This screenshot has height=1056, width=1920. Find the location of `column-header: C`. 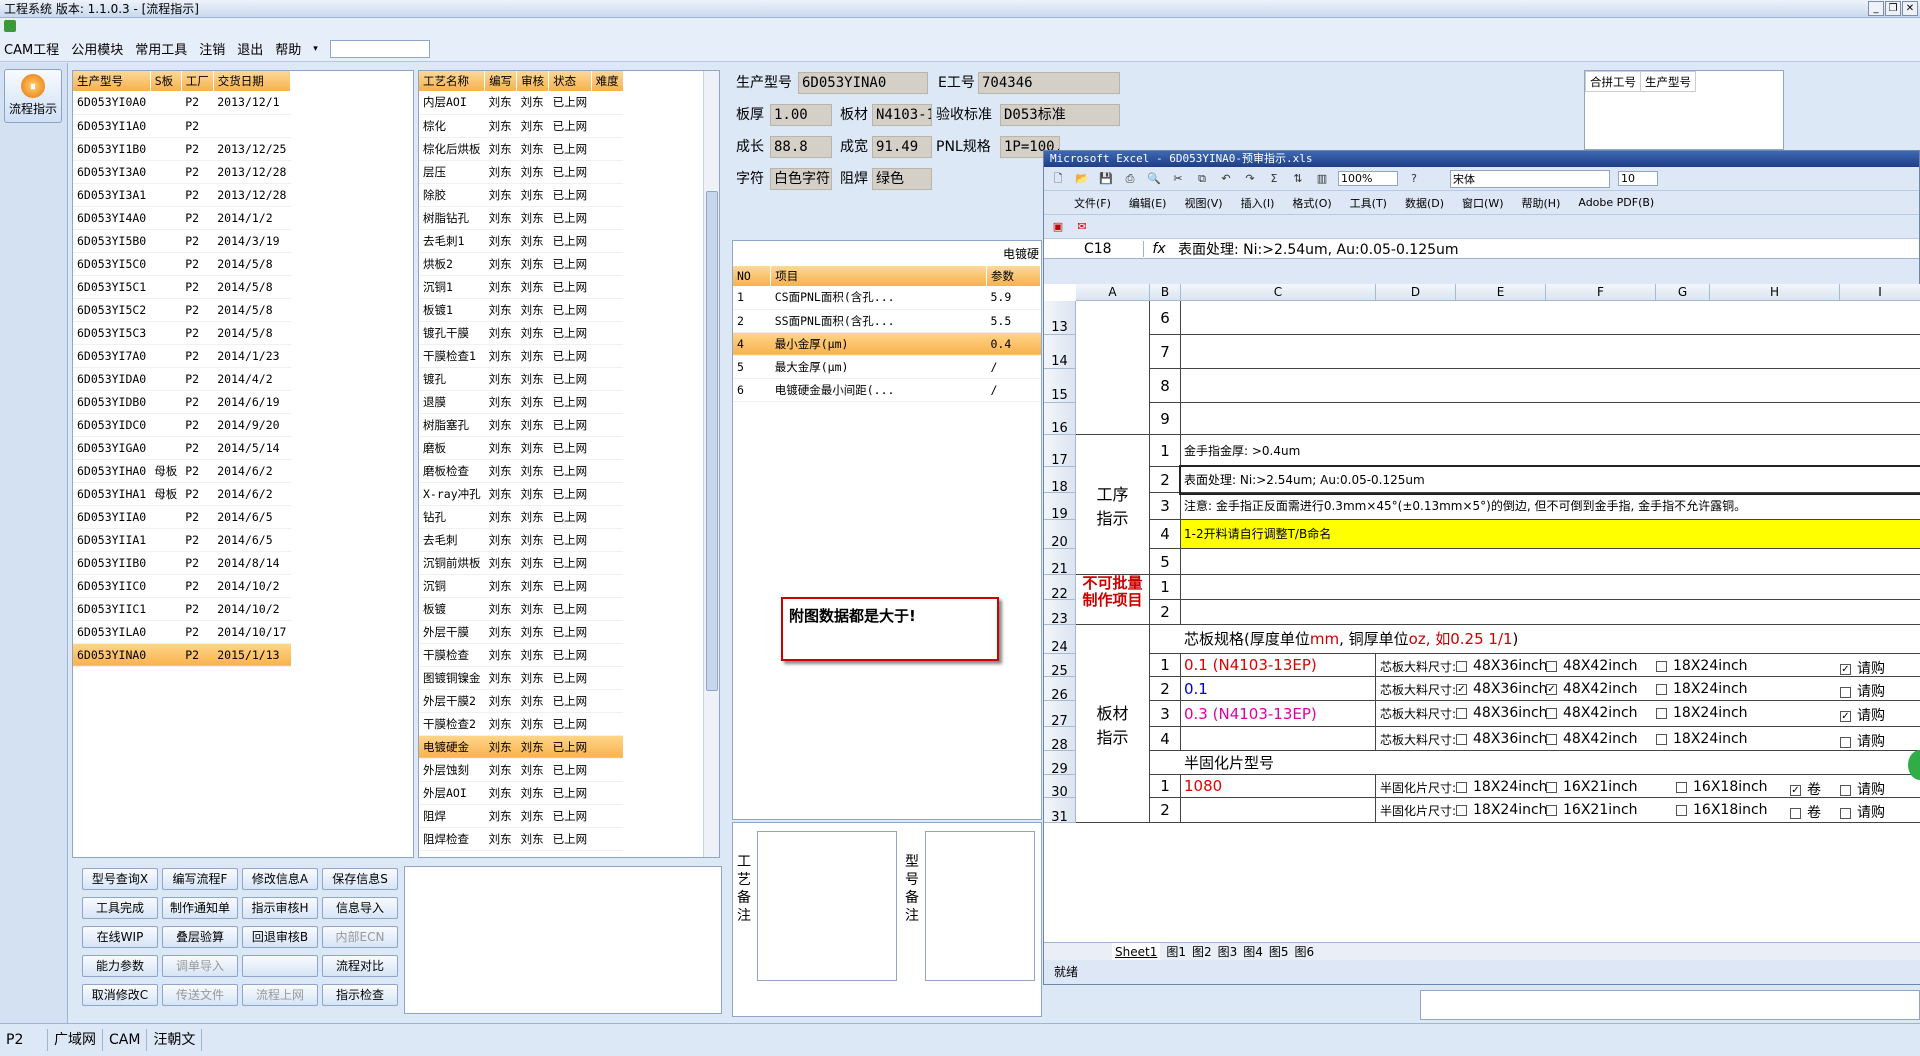

column-header: C is located at coordinates (1278, 292).